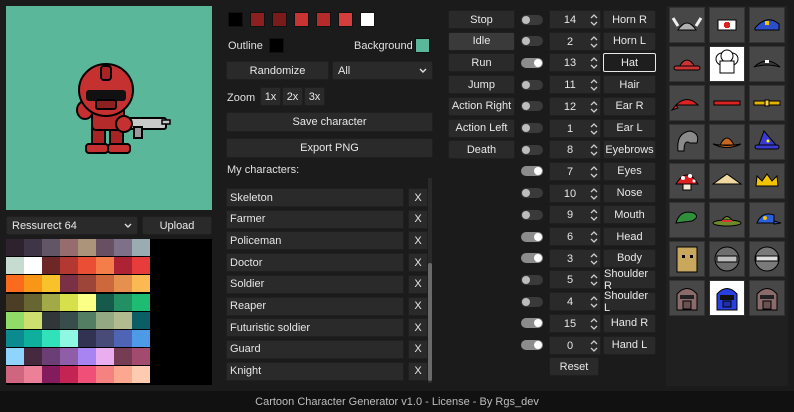 Image resolution: width=794 pixels, height=412 pixels. I want to click on part-value-stepper: 12, so click(575, 106).